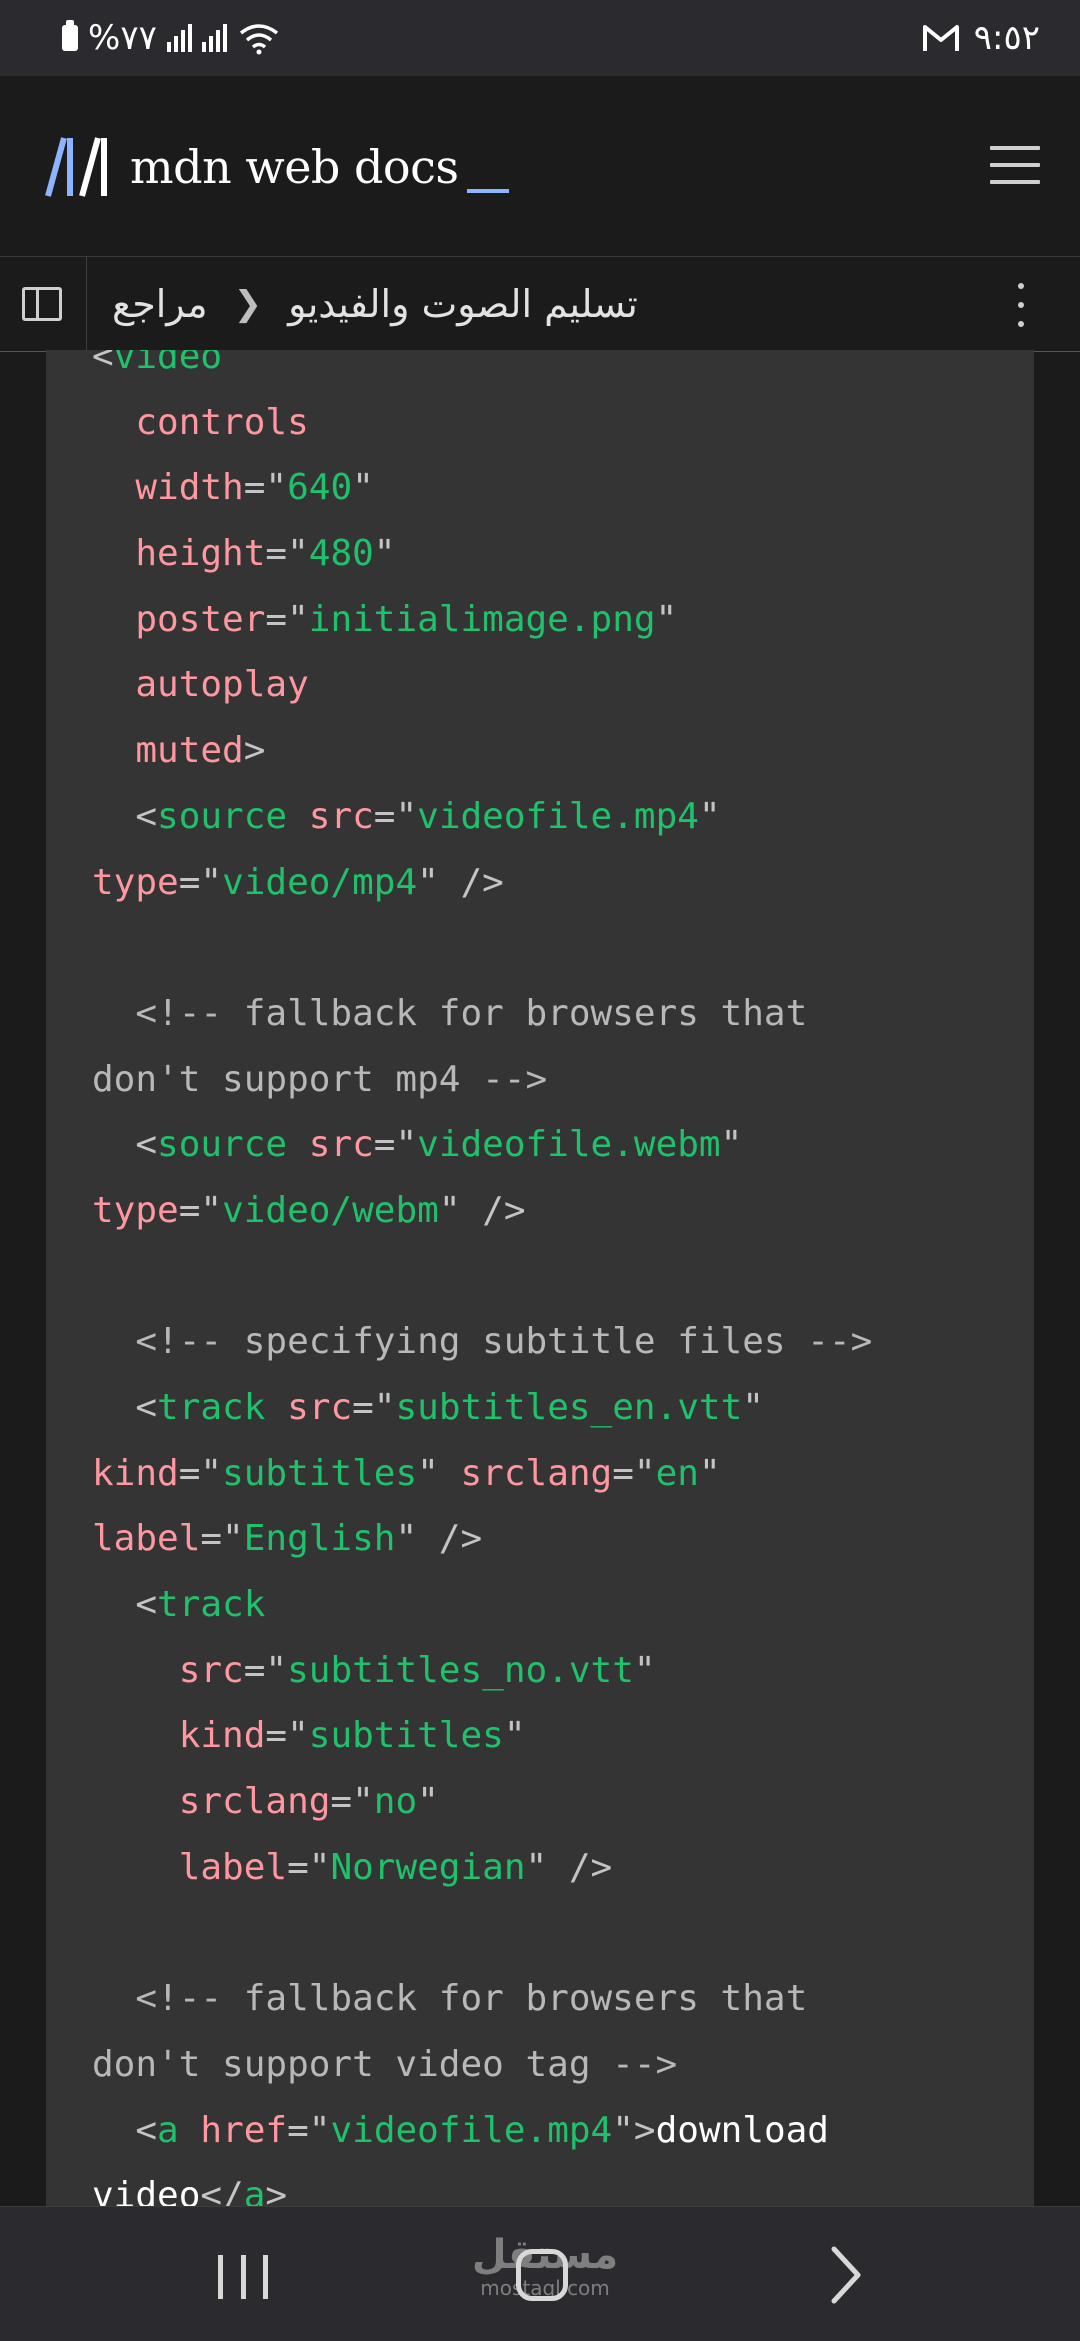  I want to click on code-token-val: subtitles, so click(320, 1473).